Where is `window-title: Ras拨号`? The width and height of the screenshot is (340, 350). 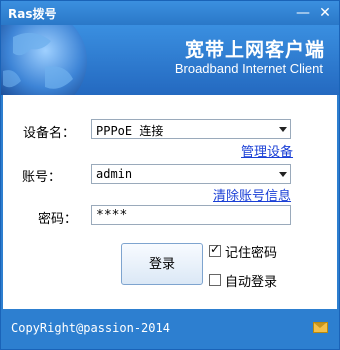 window-title: Ras拨号 is located at coordinates (32, 14).